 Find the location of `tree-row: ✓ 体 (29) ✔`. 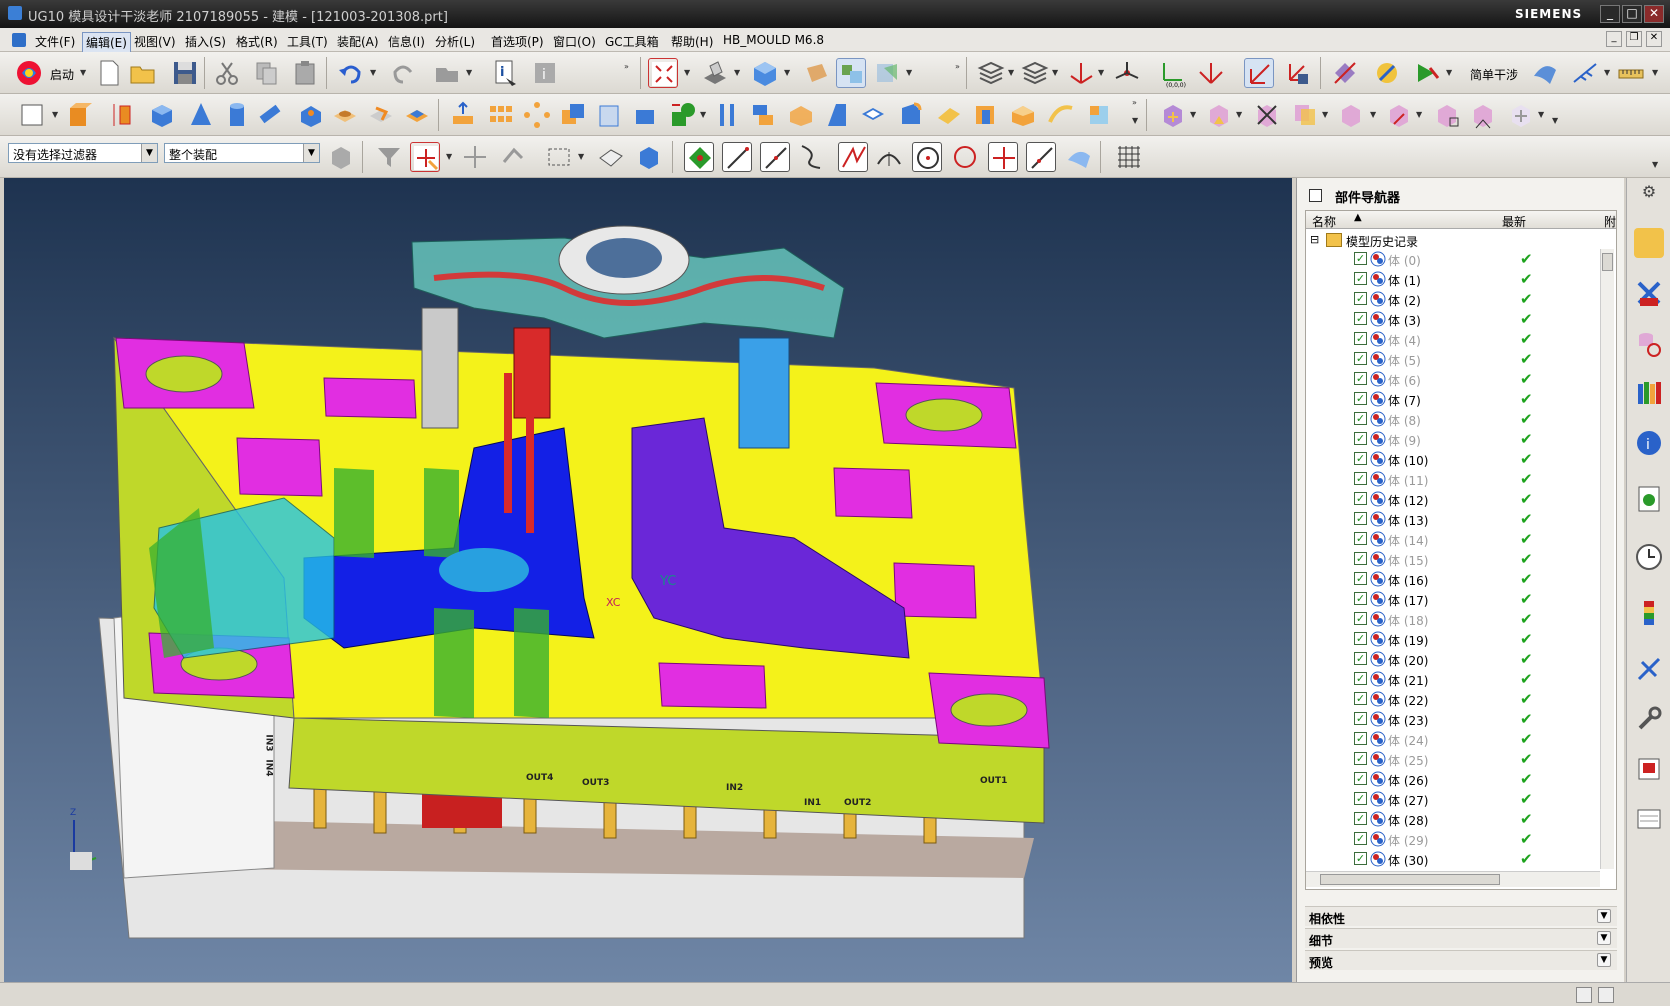

tree-row: ✓ 体 (29) ✔ is located at coordinates (1456, 839).